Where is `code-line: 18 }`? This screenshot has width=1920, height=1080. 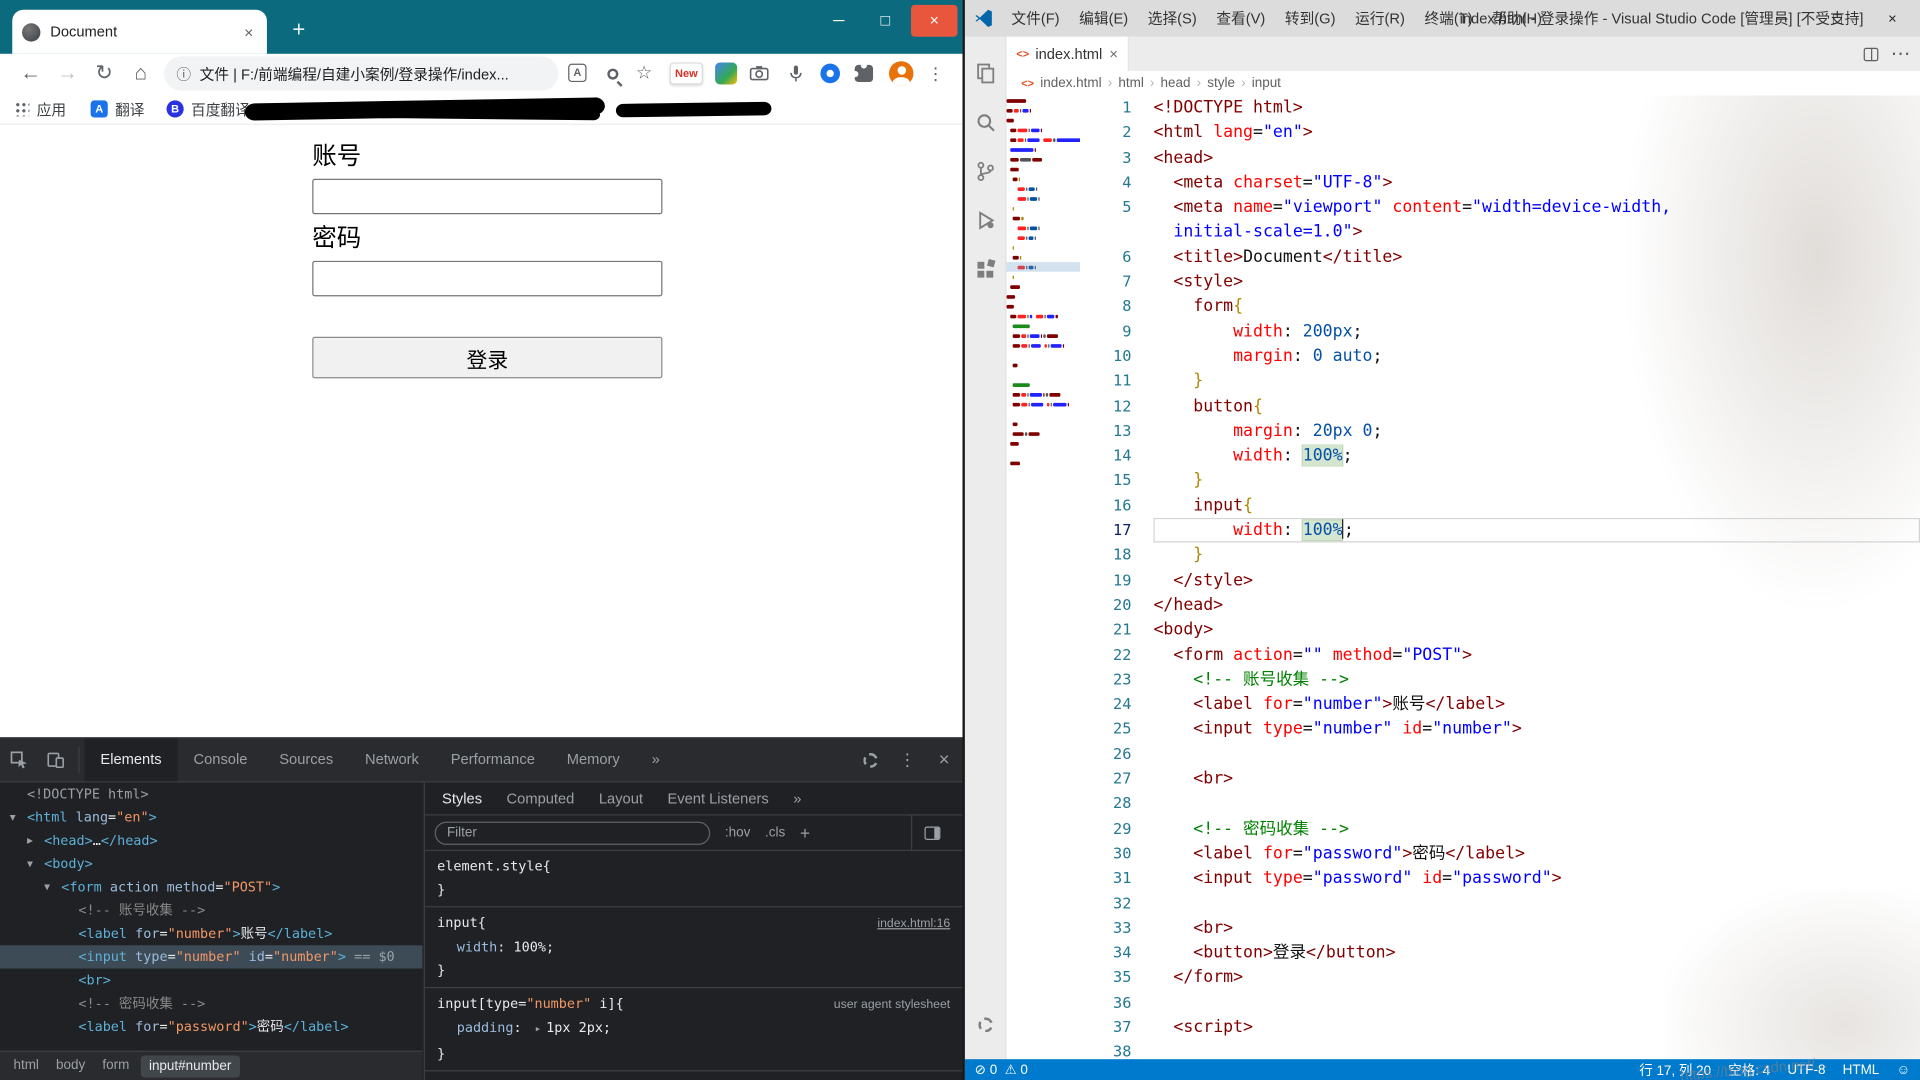 code-line: 18 } is located at coordinates (1501, 555).